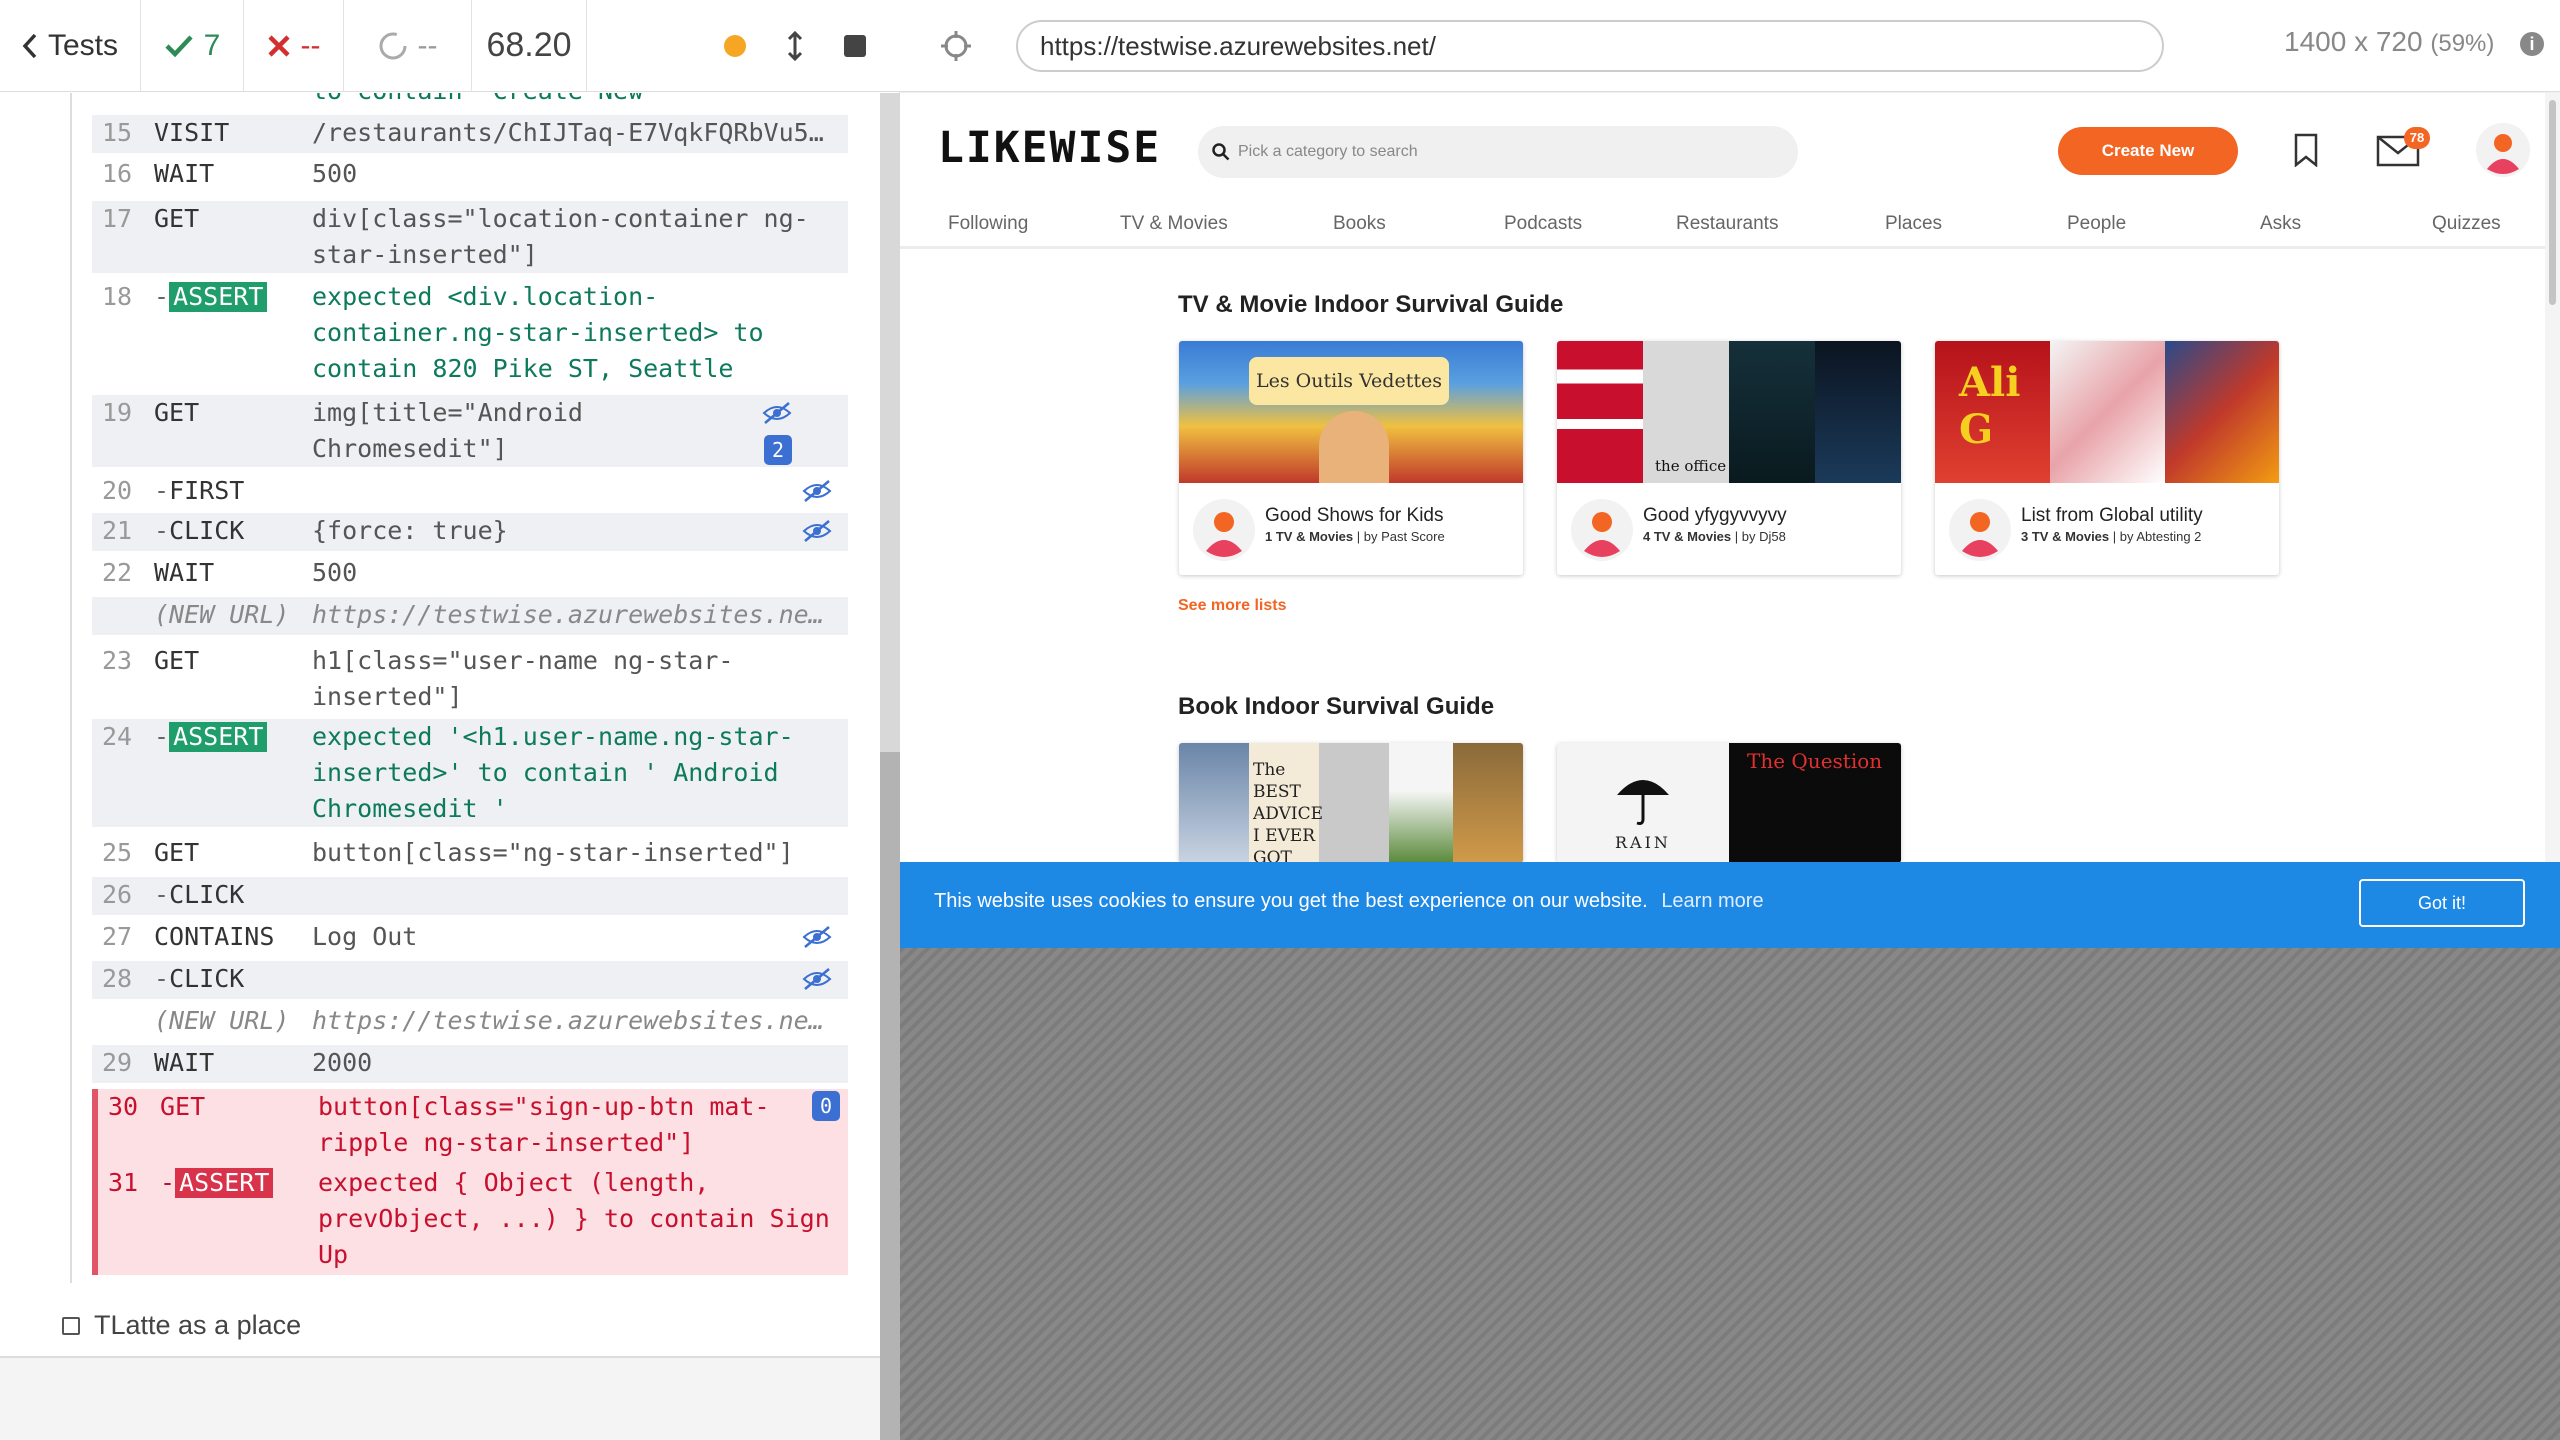 Image resolution: width=2560 pixels, height=1440 pixels. Describe the element at coordinates (117, 852) in the screenshot. I see `command-number: 25` at that location.